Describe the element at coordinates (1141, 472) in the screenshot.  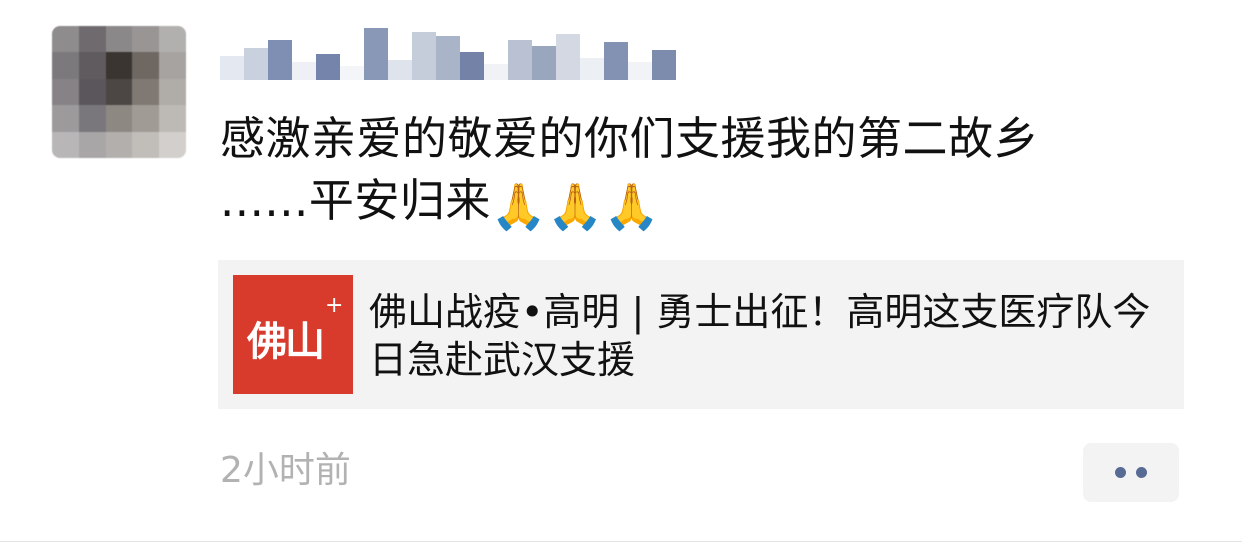
I see `ellipsis-icon-dot` at that location.